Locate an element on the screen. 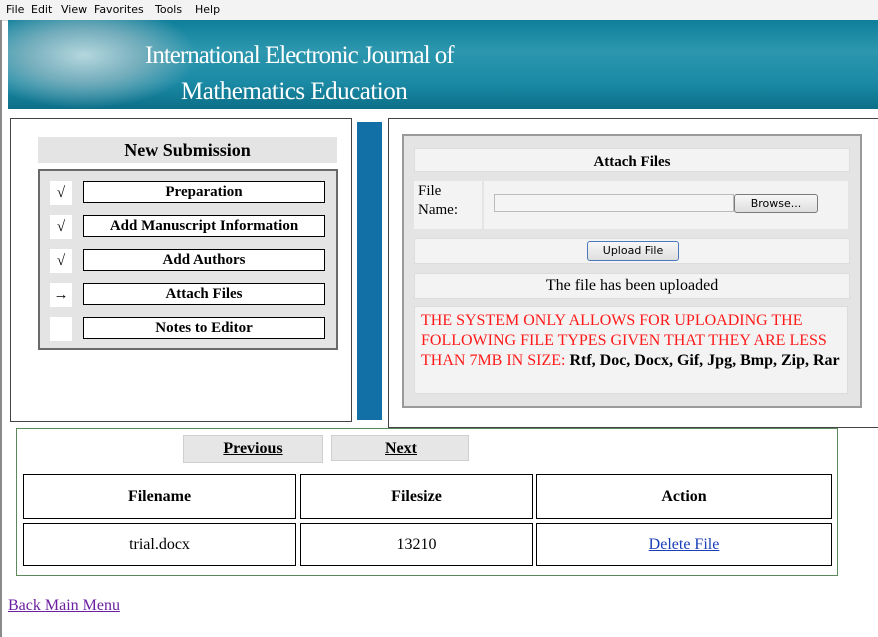  menu-tools: Tools is located at coordinates (168, 9).